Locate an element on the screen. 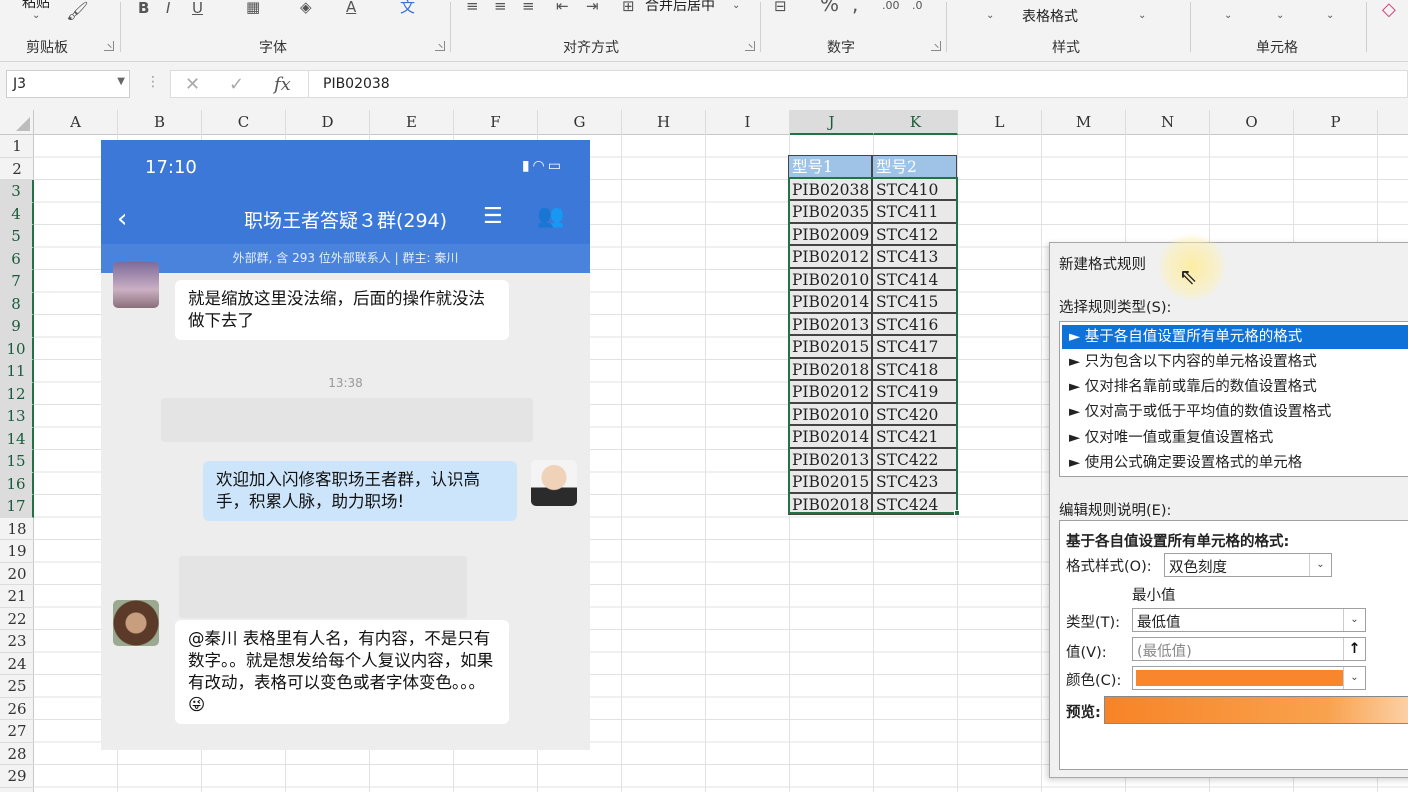 Image resolution: width=1408 pixels, height=792 pixels. column-header: I is located at coordinates (748, 122).